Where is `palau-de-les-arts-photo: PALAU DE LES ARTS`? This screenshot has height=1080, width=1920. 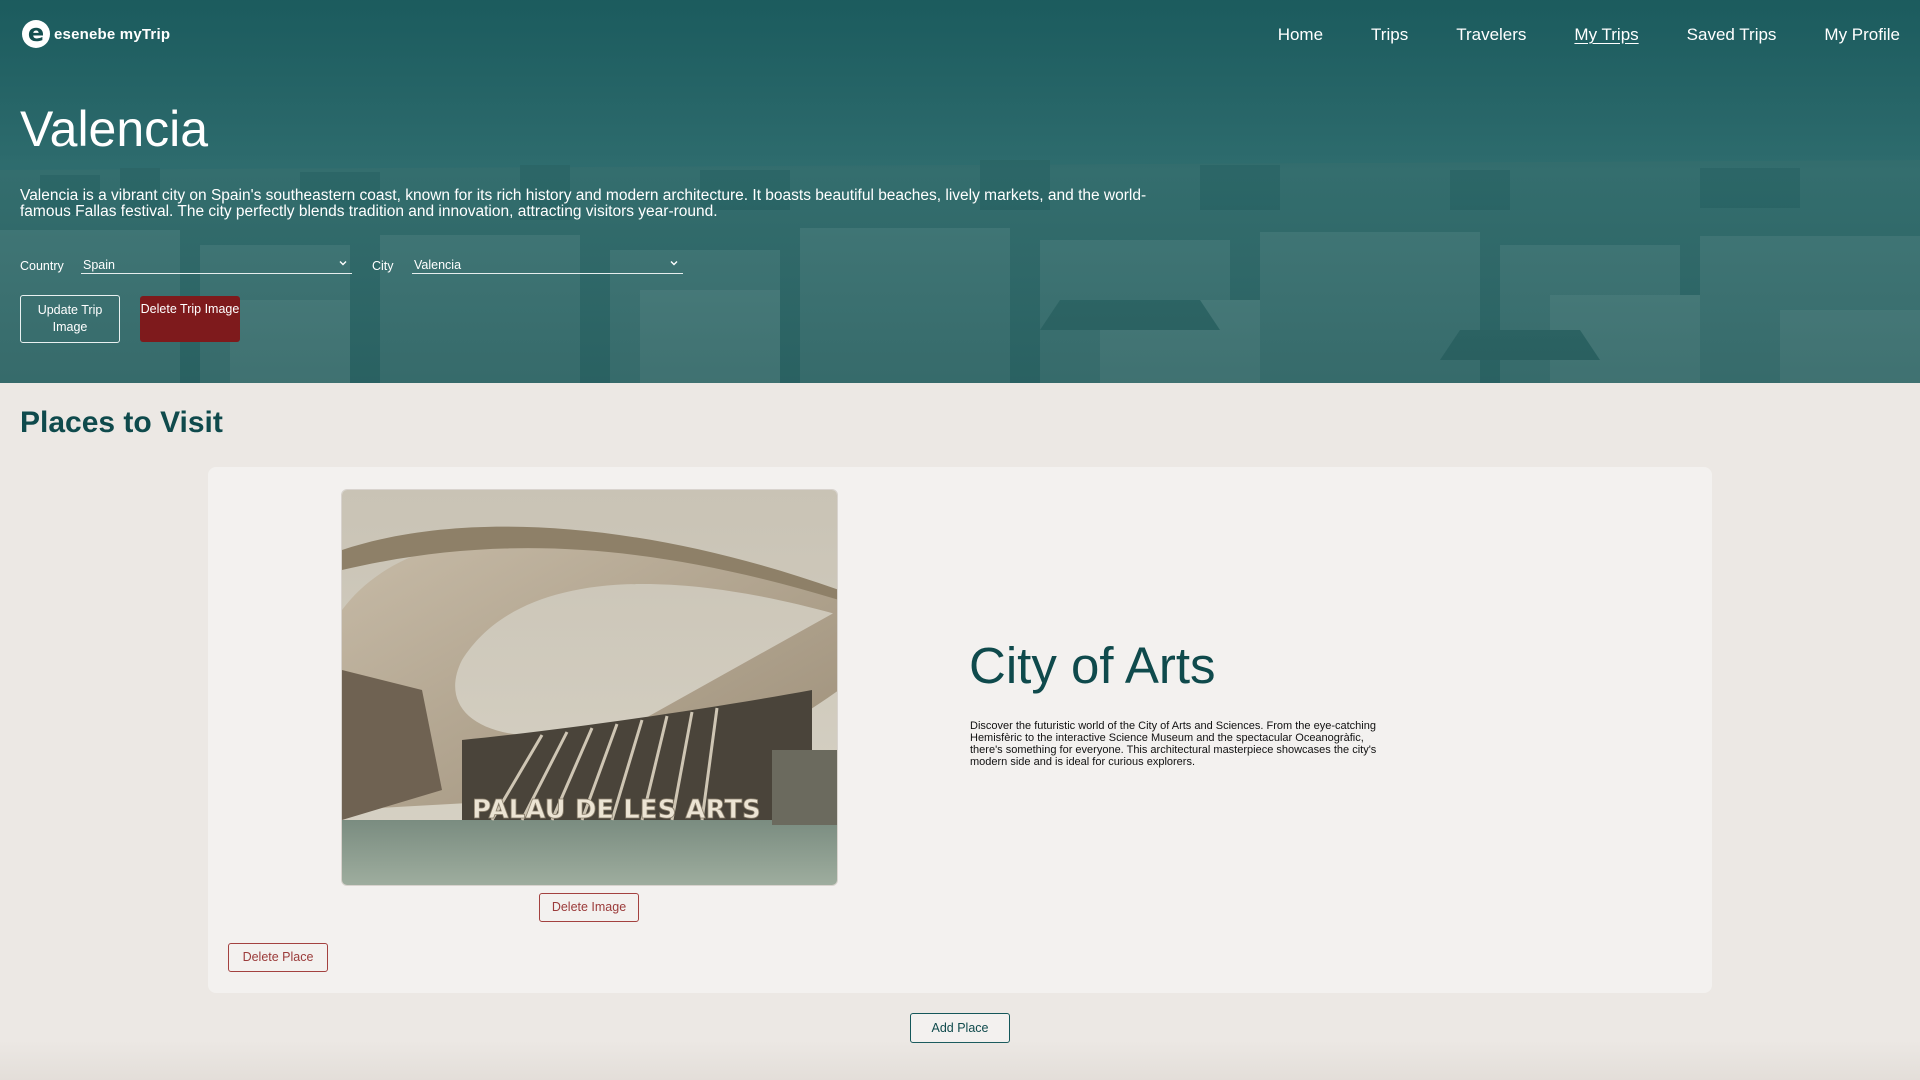 palau-de-les-arts-photo: PALAU DE LES ARTS is located at coordinates (589, 687).